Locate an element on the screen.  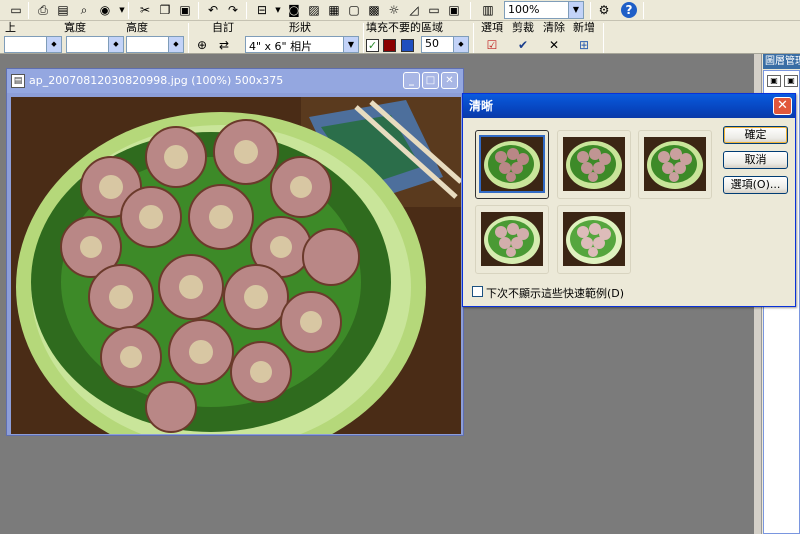
adjust-icon: ▩ is located at coordinates (374, 10).